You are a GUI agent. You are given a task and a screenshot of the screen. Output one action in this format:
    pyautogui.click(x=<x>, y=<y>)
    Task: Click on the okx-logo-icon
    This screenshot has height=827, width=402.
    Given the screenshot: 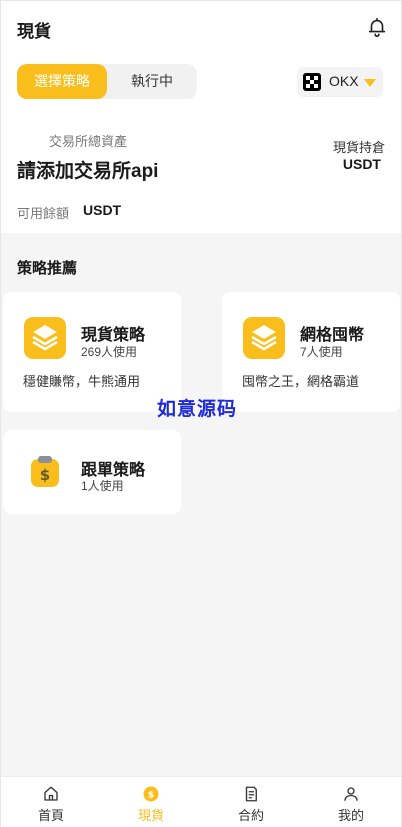 What is the action you would take?
    pyautogui.click(x=312, y=82)
    